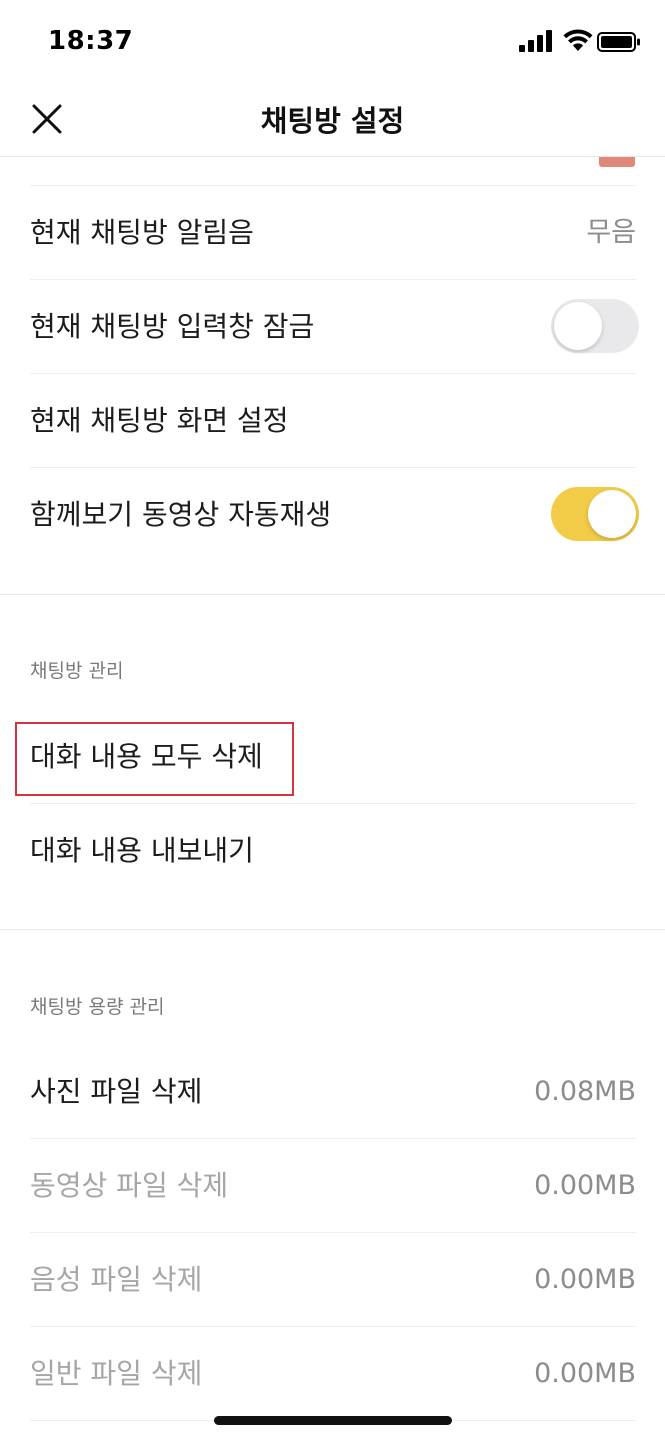 This screenshot has width=665, height=1440. What do you see at coordinates (333, 233) in the screenshot?
I see `alert-sound-row: 현재 채팅방 알림음 무음` at bounding box center [333, 233].